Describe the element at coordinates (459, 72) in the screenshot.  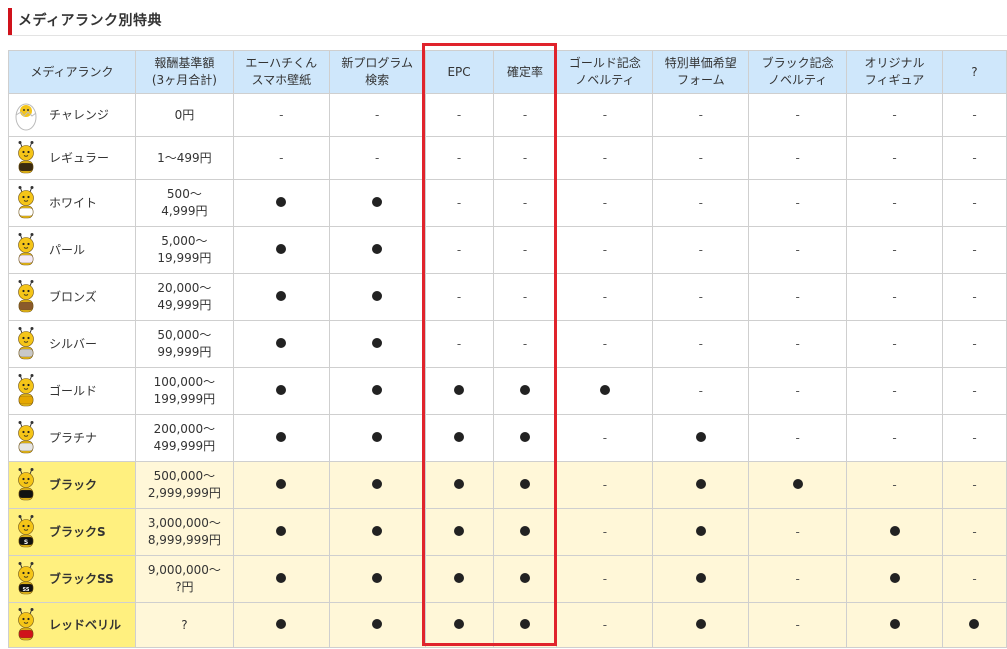
I see `column-header: EPC` at that location.